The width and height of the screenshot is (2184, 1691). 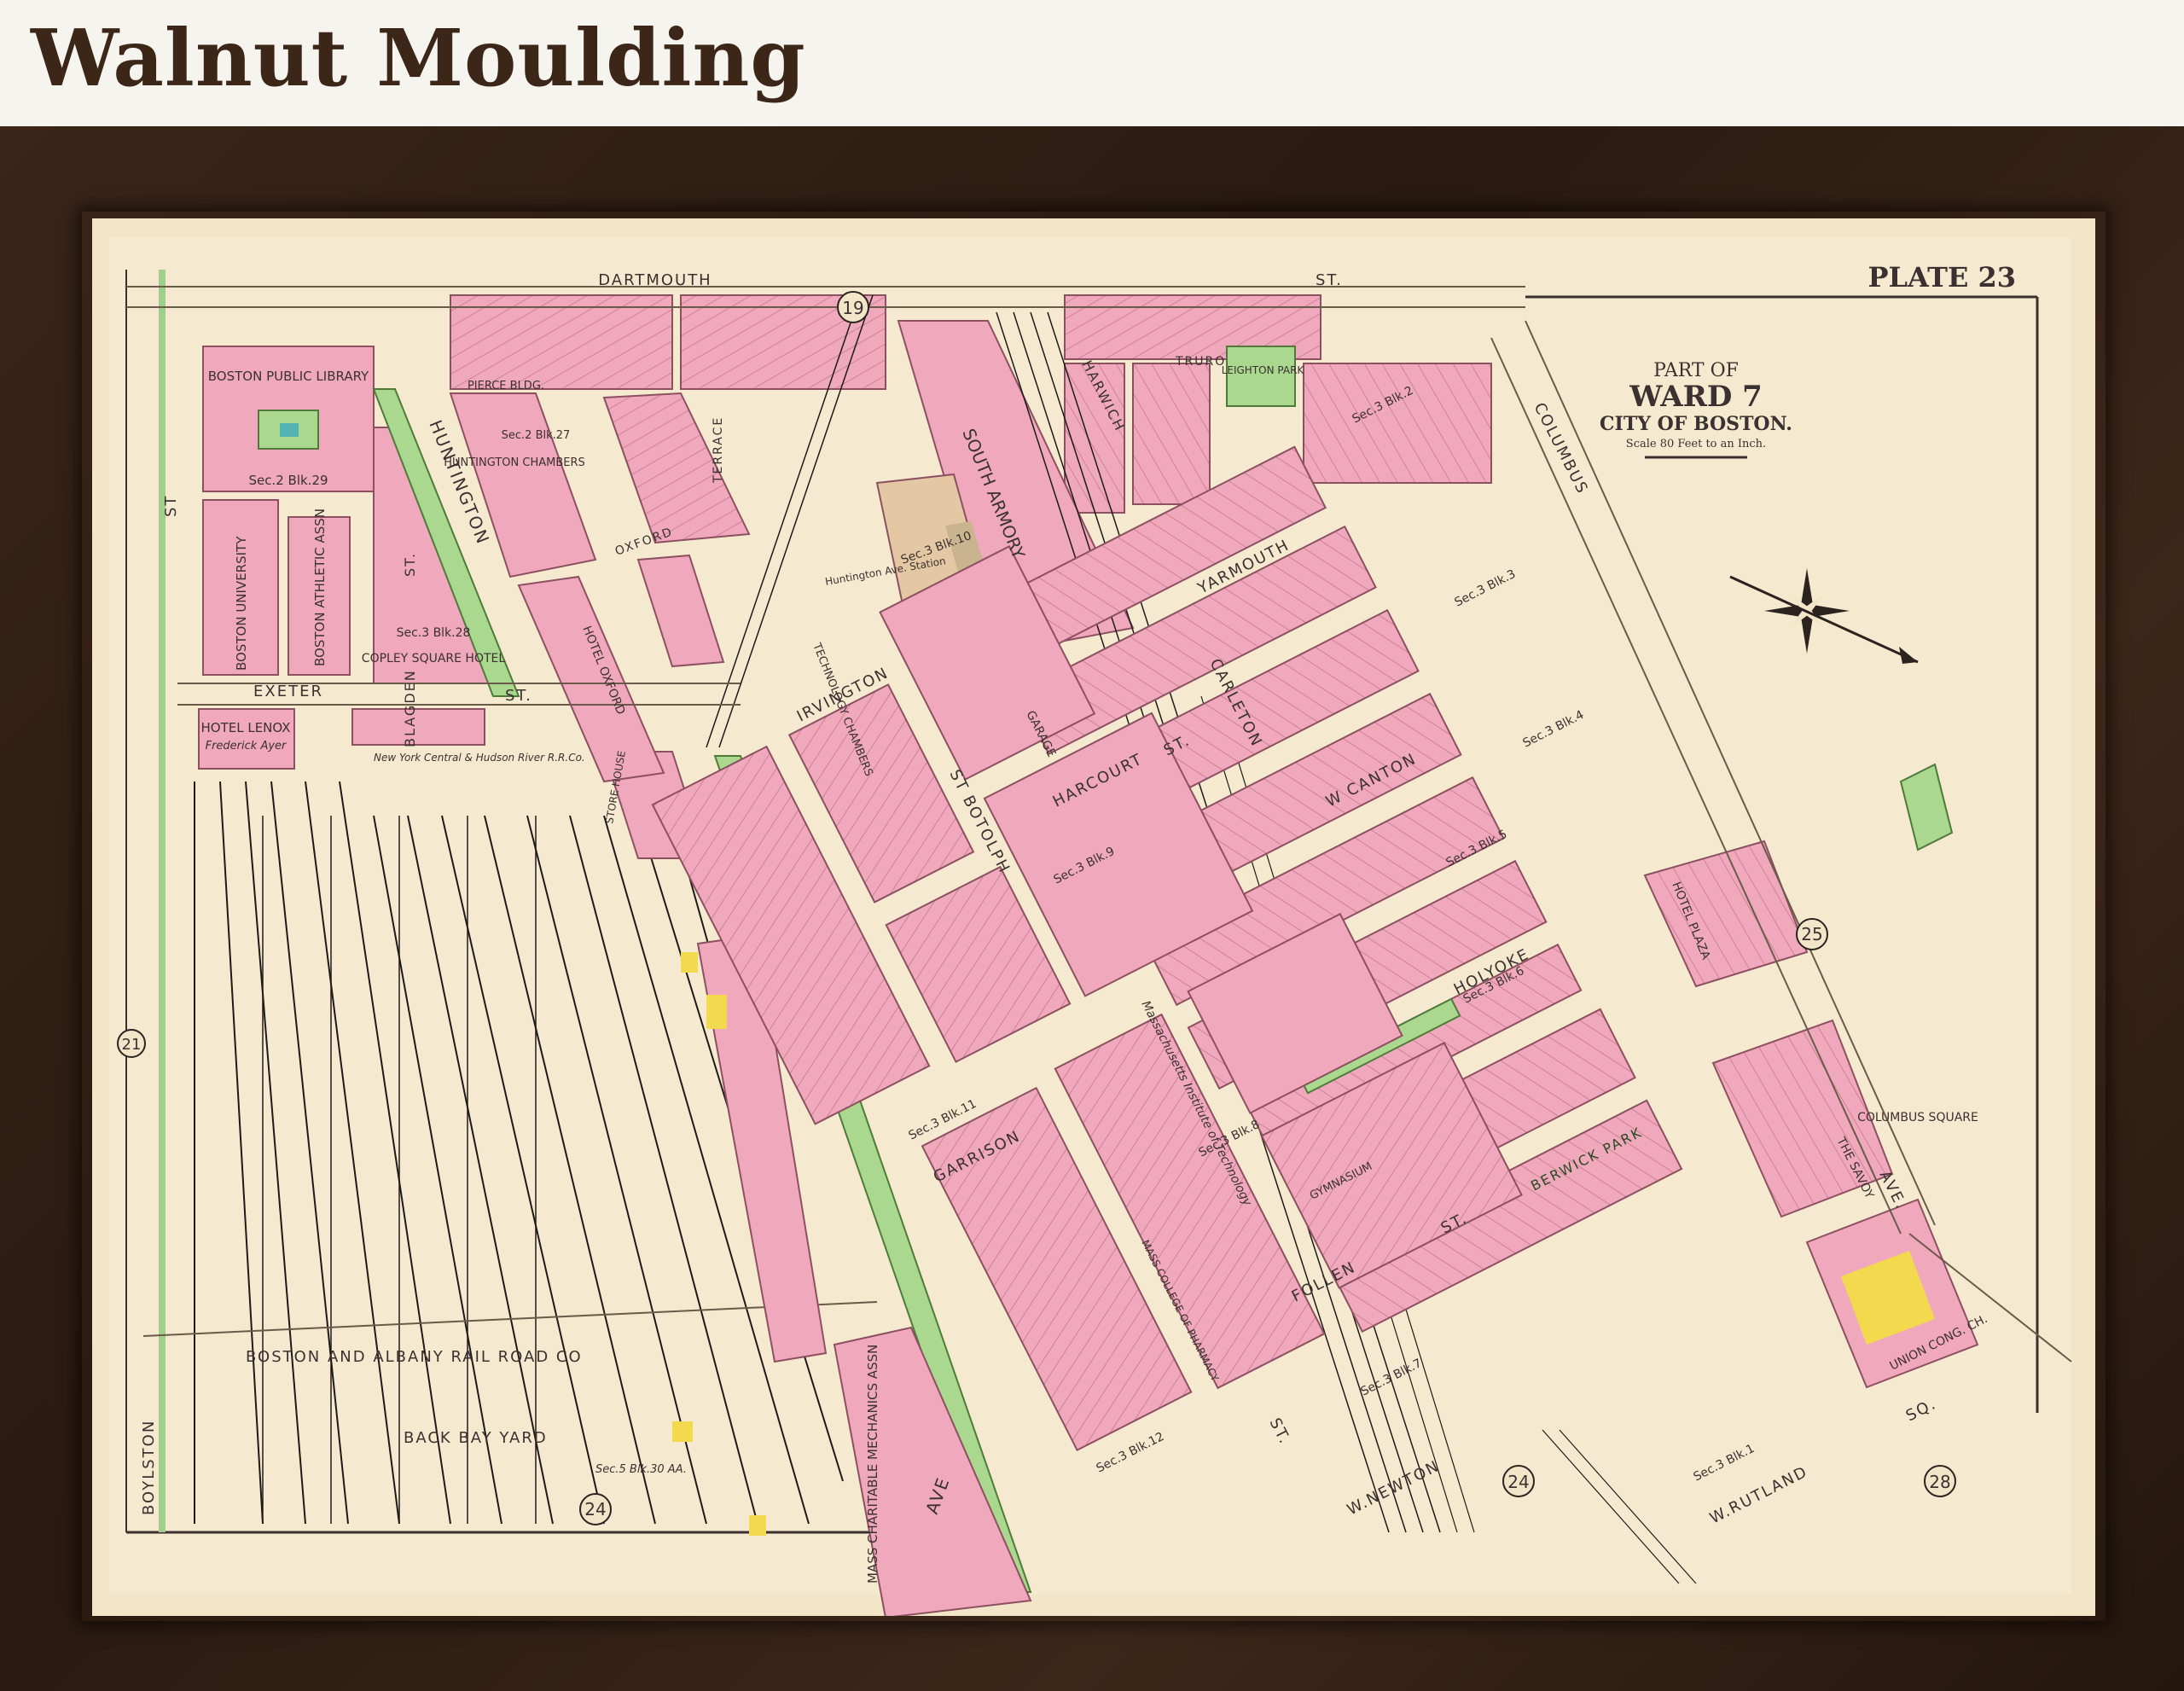 What do you see at coordinates (1696, 424) in the screenshot?
I see `cartouche-city: CITY OF BOSTON.` at bounding box center [1696, 424].